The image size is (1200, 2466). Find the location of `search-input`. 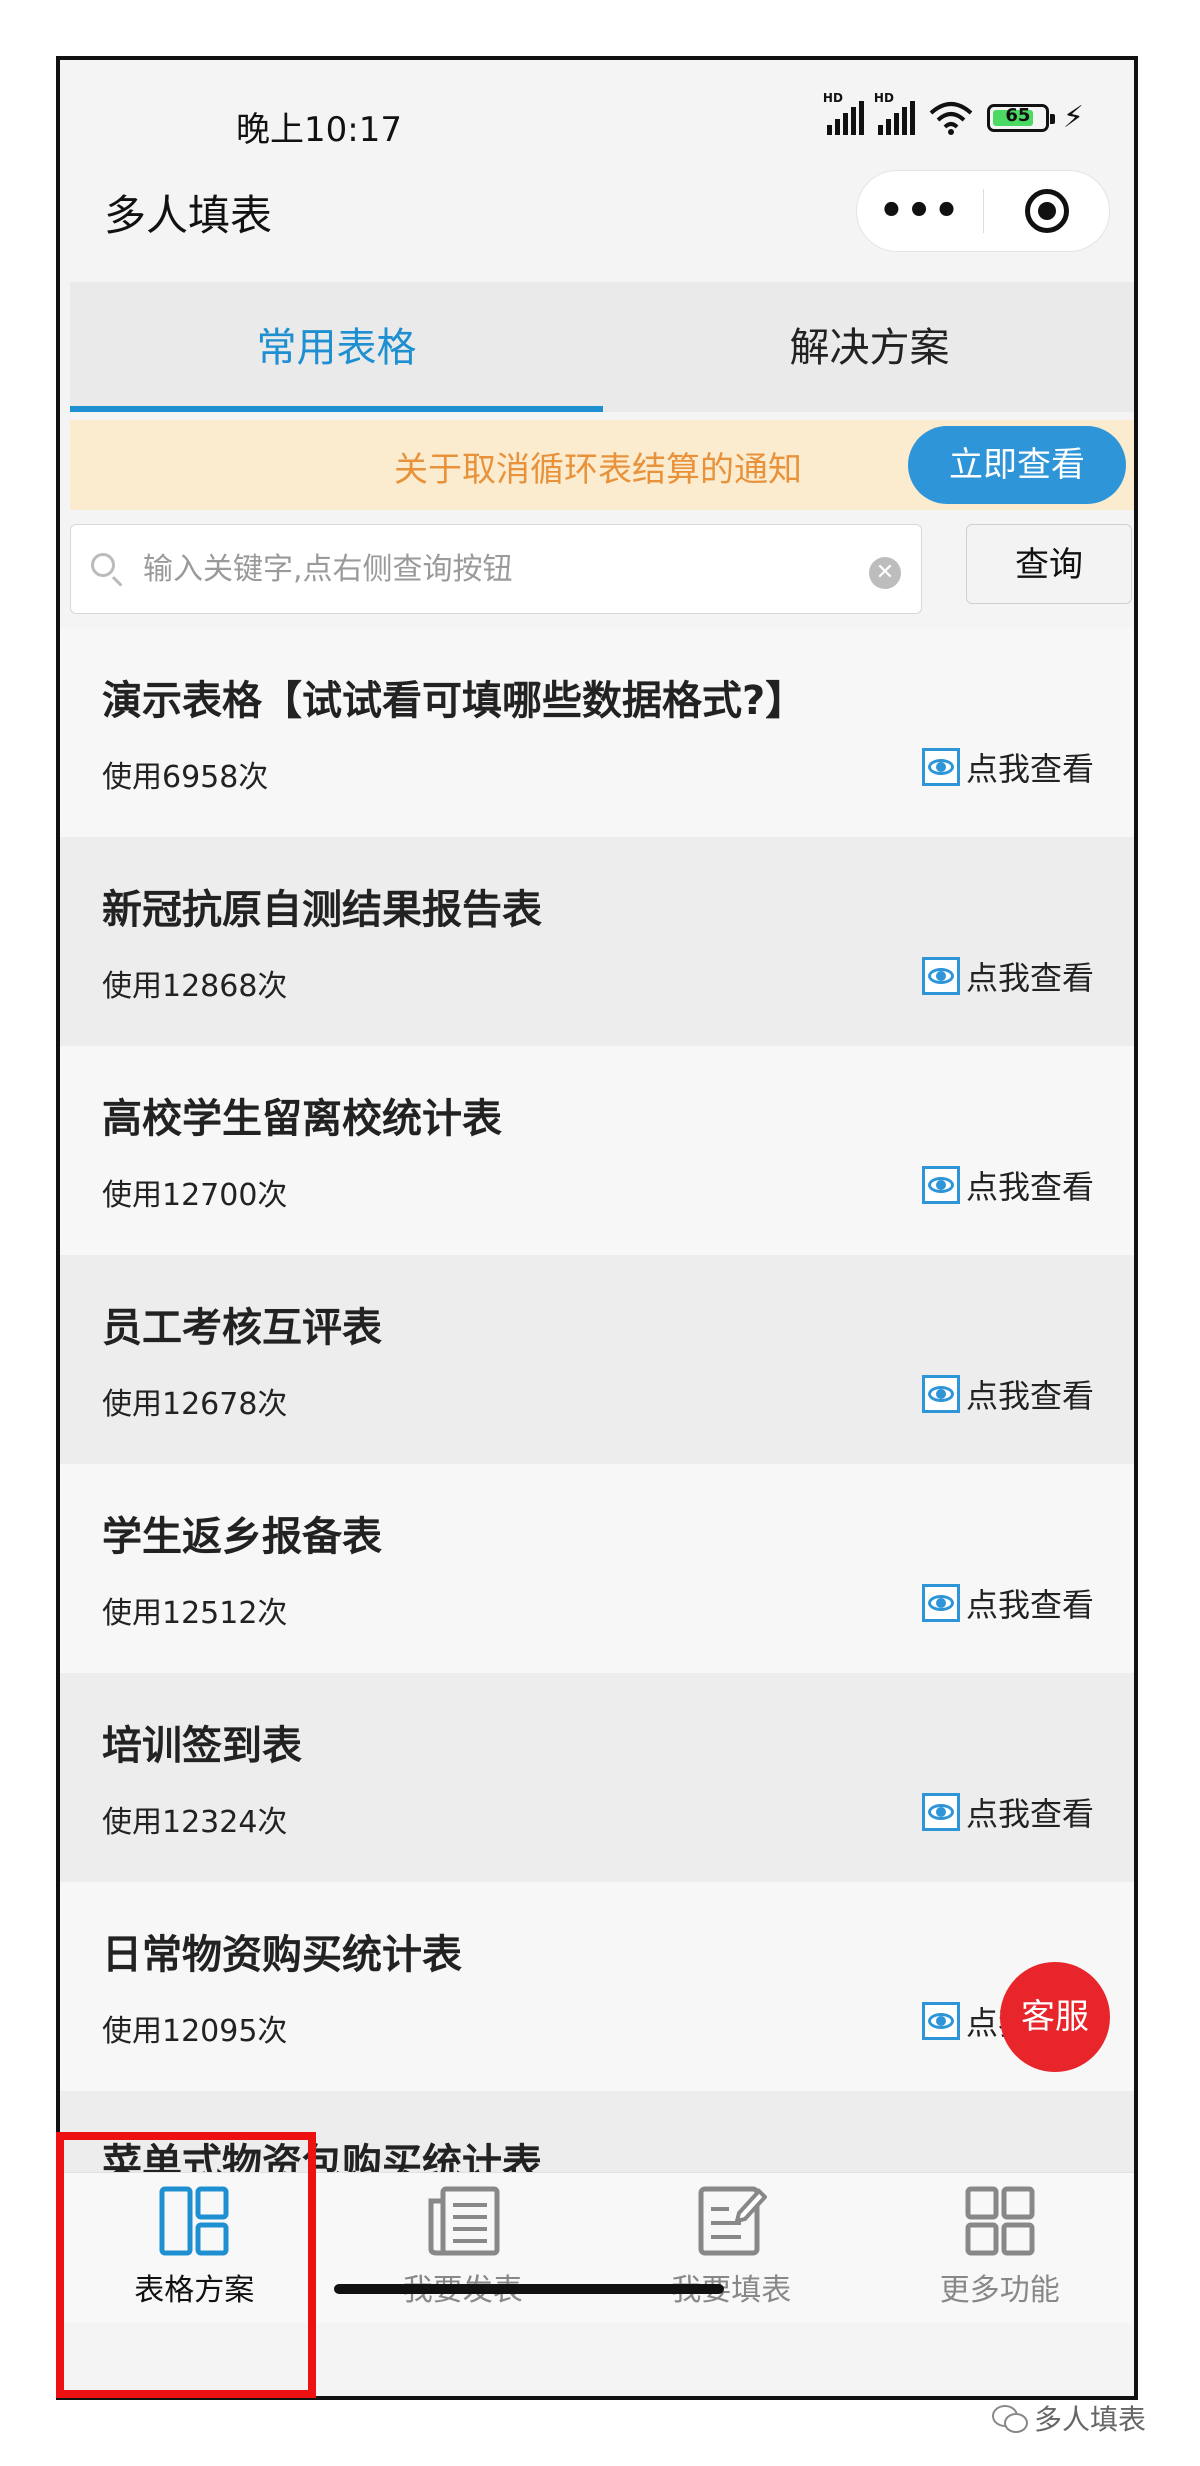

search-input is located at coordinates (493, 569).